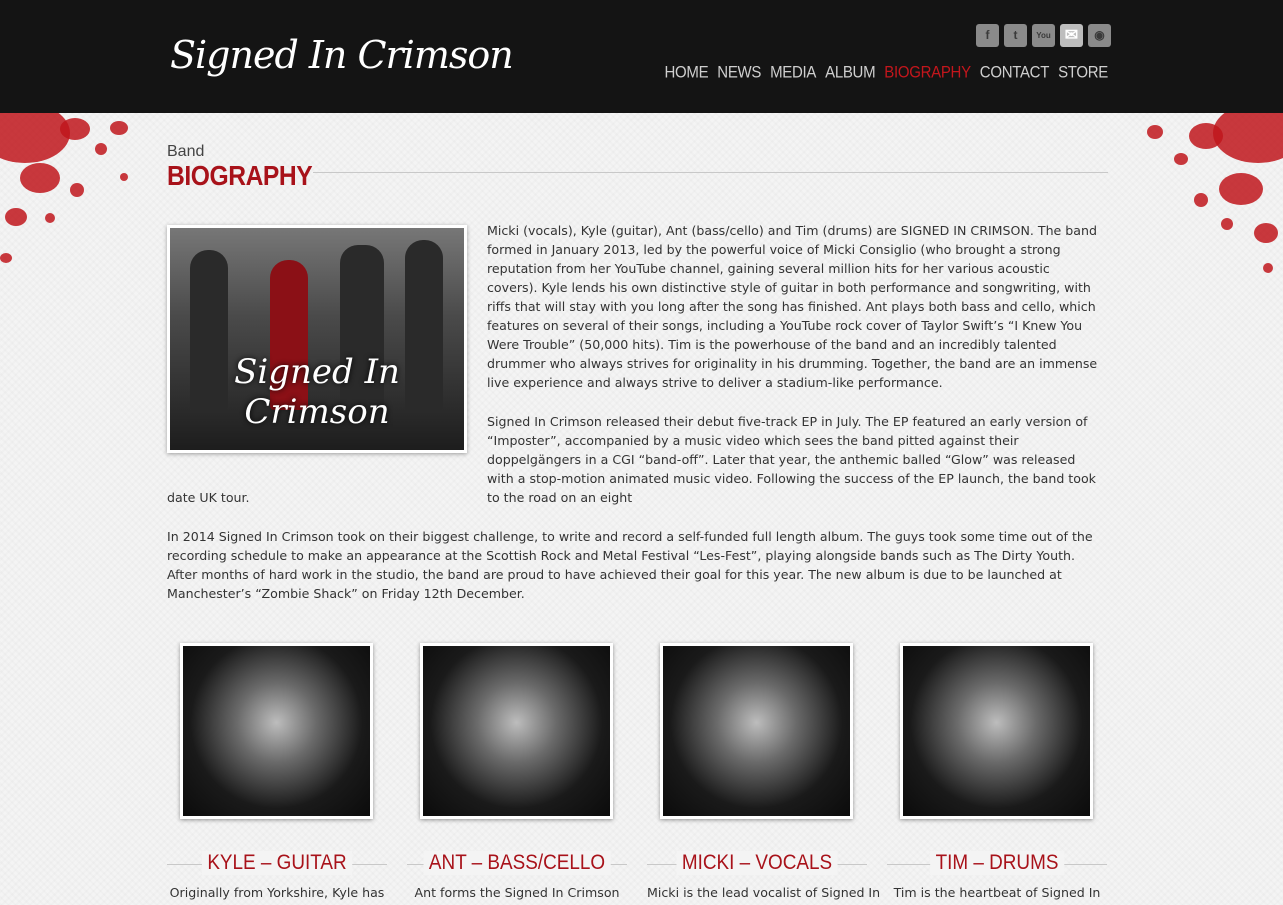 Image resolution: width=1283 pixels, height=905 pixels. Describe the element at coordinates (927, 72) in the screenshot. I see `nav-biography: BIOGRAPHY` at that location.